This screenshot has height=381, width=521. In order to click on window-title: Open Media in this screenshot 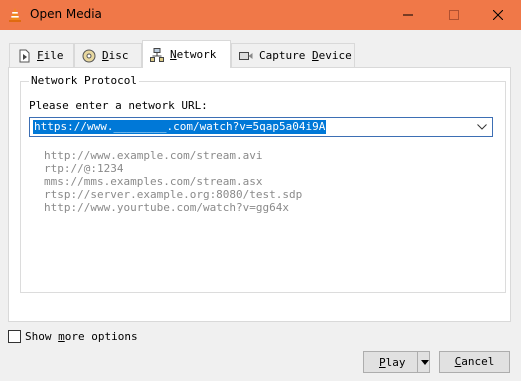, I will do `click(66, 14)`.